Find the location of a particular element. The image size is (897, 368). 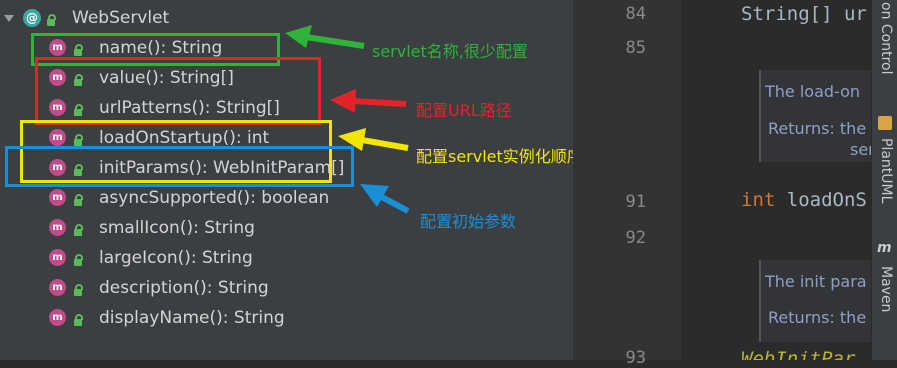

plantuml-icon is located at coordinates (885, 123).